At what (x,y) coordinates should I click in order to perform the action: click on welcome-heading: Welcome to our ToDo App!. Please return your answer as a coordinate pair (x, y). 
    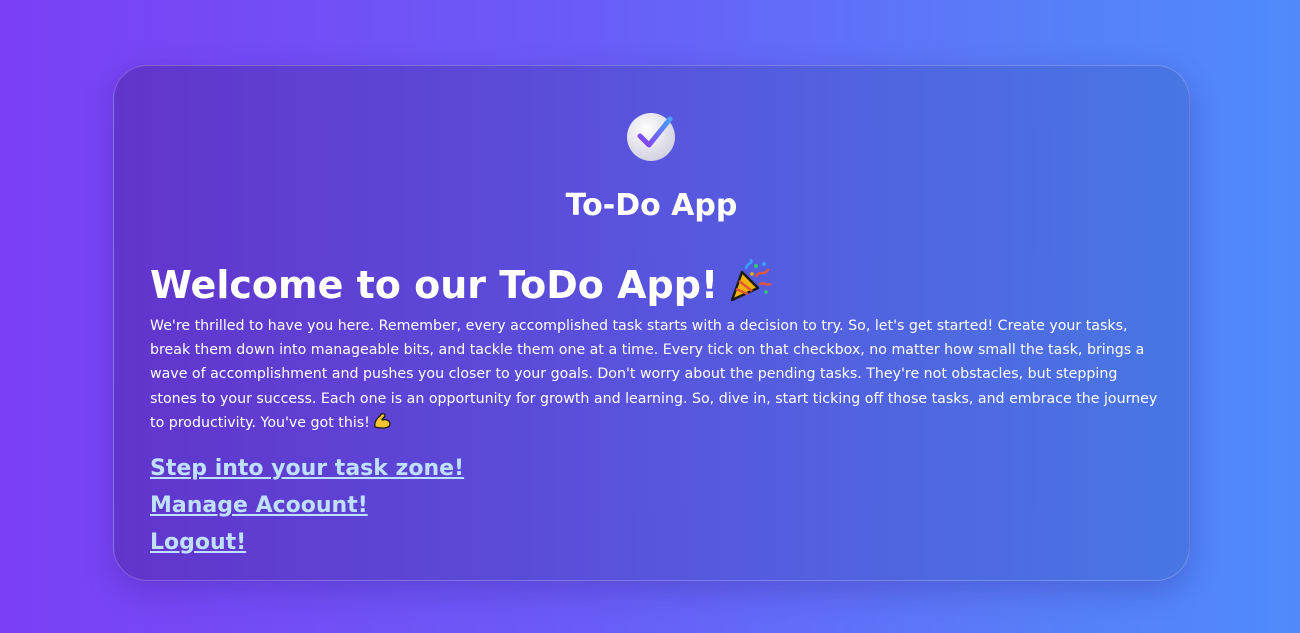
    Looking at the image, I should click on (461, 286).